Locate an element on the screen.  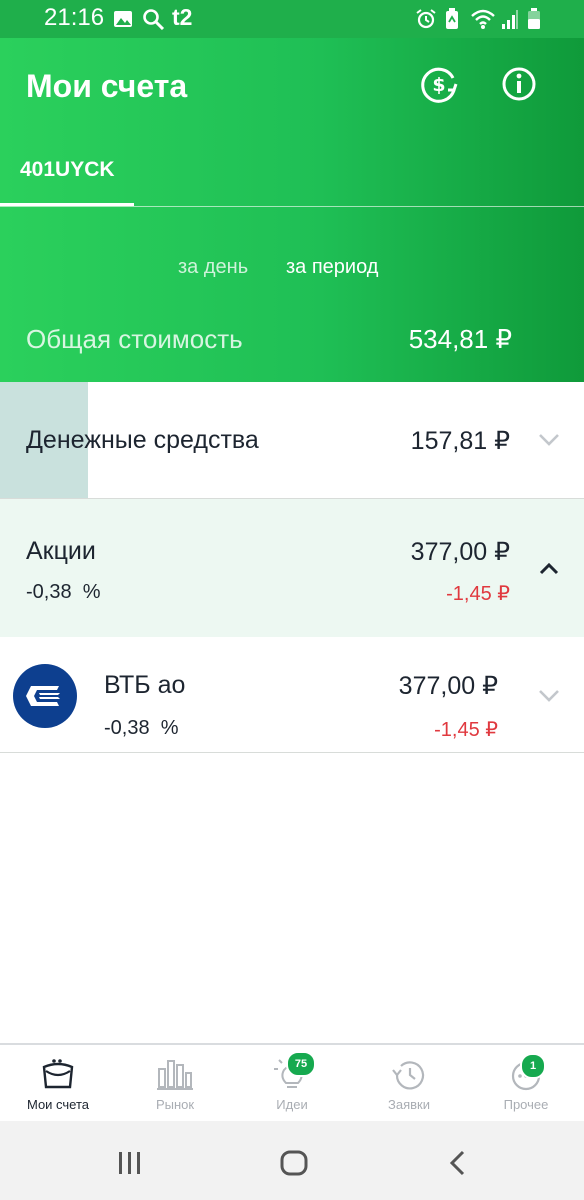
bottom-nav: Мои счета Рынок 75 Идеи Заявки 1 Прочее is located at coordinates (292, 1083).